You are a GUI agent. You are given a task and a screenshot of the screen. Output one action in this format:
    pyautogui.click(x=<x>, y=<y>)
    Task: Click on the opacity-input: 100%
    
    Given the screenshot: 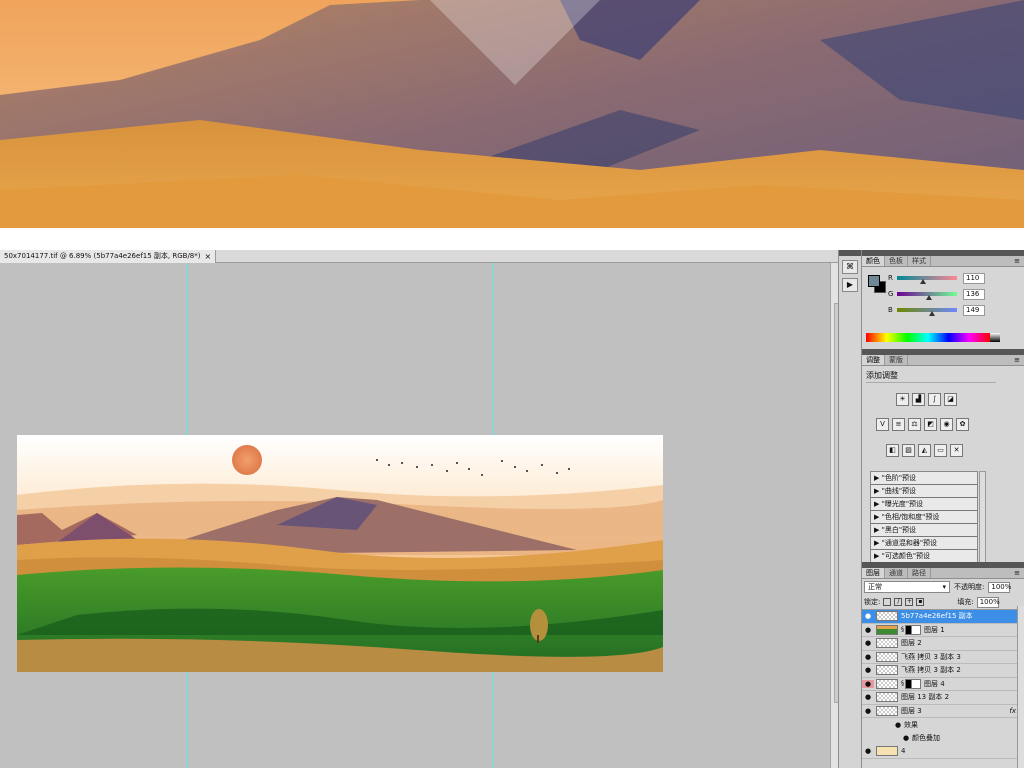 What is the action you would take?
    pyautogui.click(x=999, y=587)
    